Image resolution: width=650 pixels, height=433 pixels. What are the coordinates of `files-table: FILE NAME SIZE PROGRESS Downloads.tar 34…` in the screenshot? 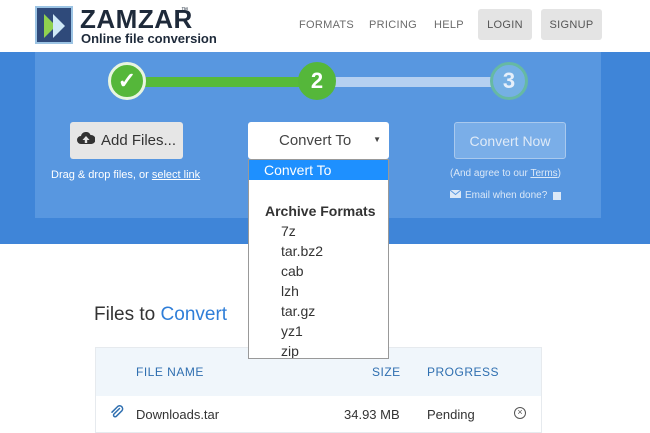 It's located at (318, 390).